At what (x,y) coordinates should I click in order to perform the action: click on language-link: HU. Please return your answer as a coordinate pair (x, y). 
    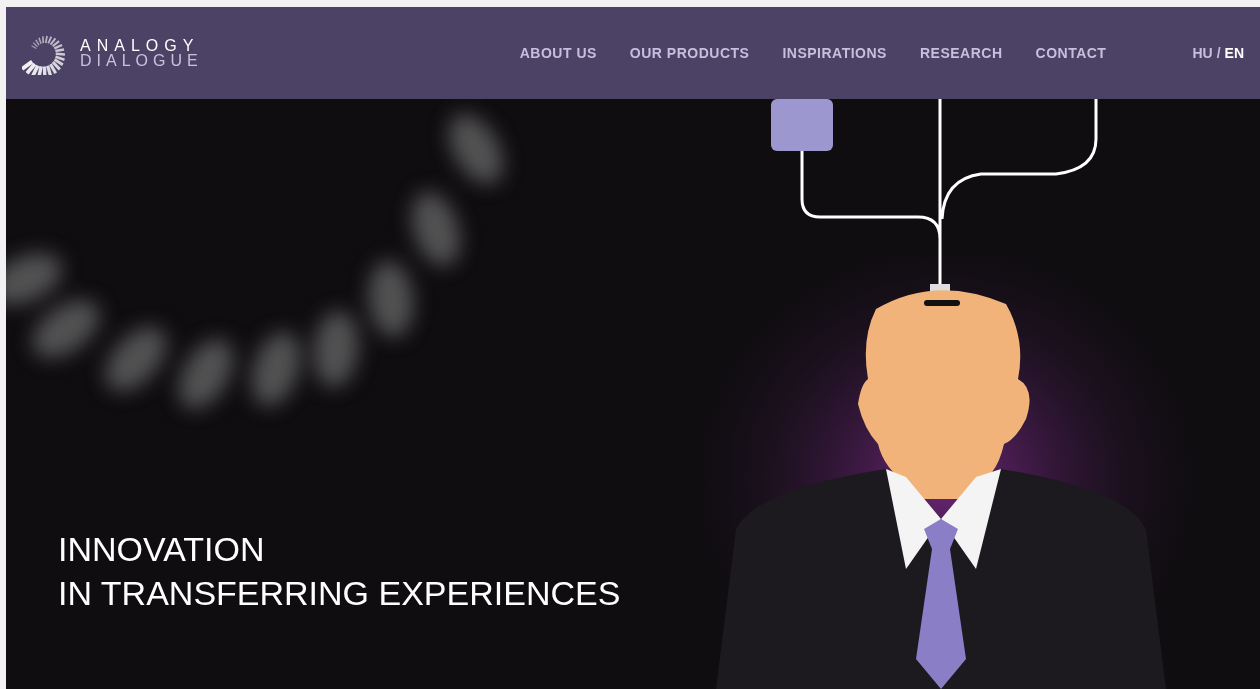
    Looking at the image, I should click on (1202, 53).